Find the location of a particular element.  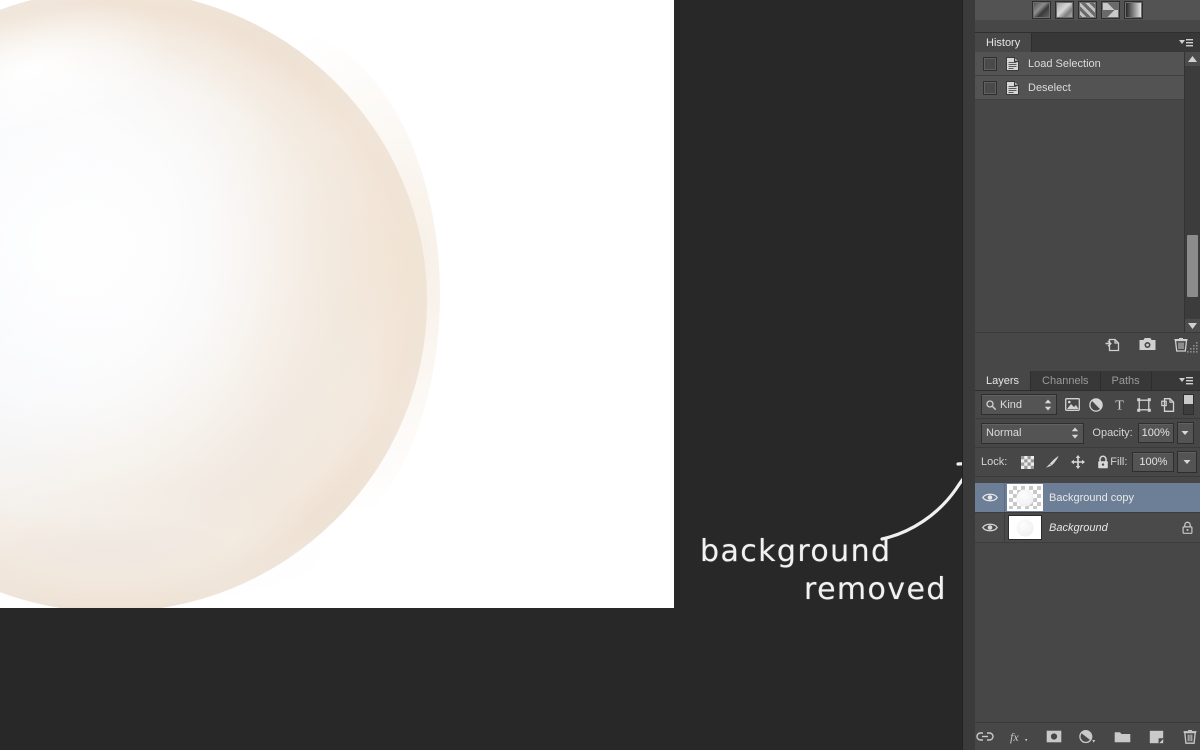

history-scroll-up-button is located at coordinates (1192, 59).